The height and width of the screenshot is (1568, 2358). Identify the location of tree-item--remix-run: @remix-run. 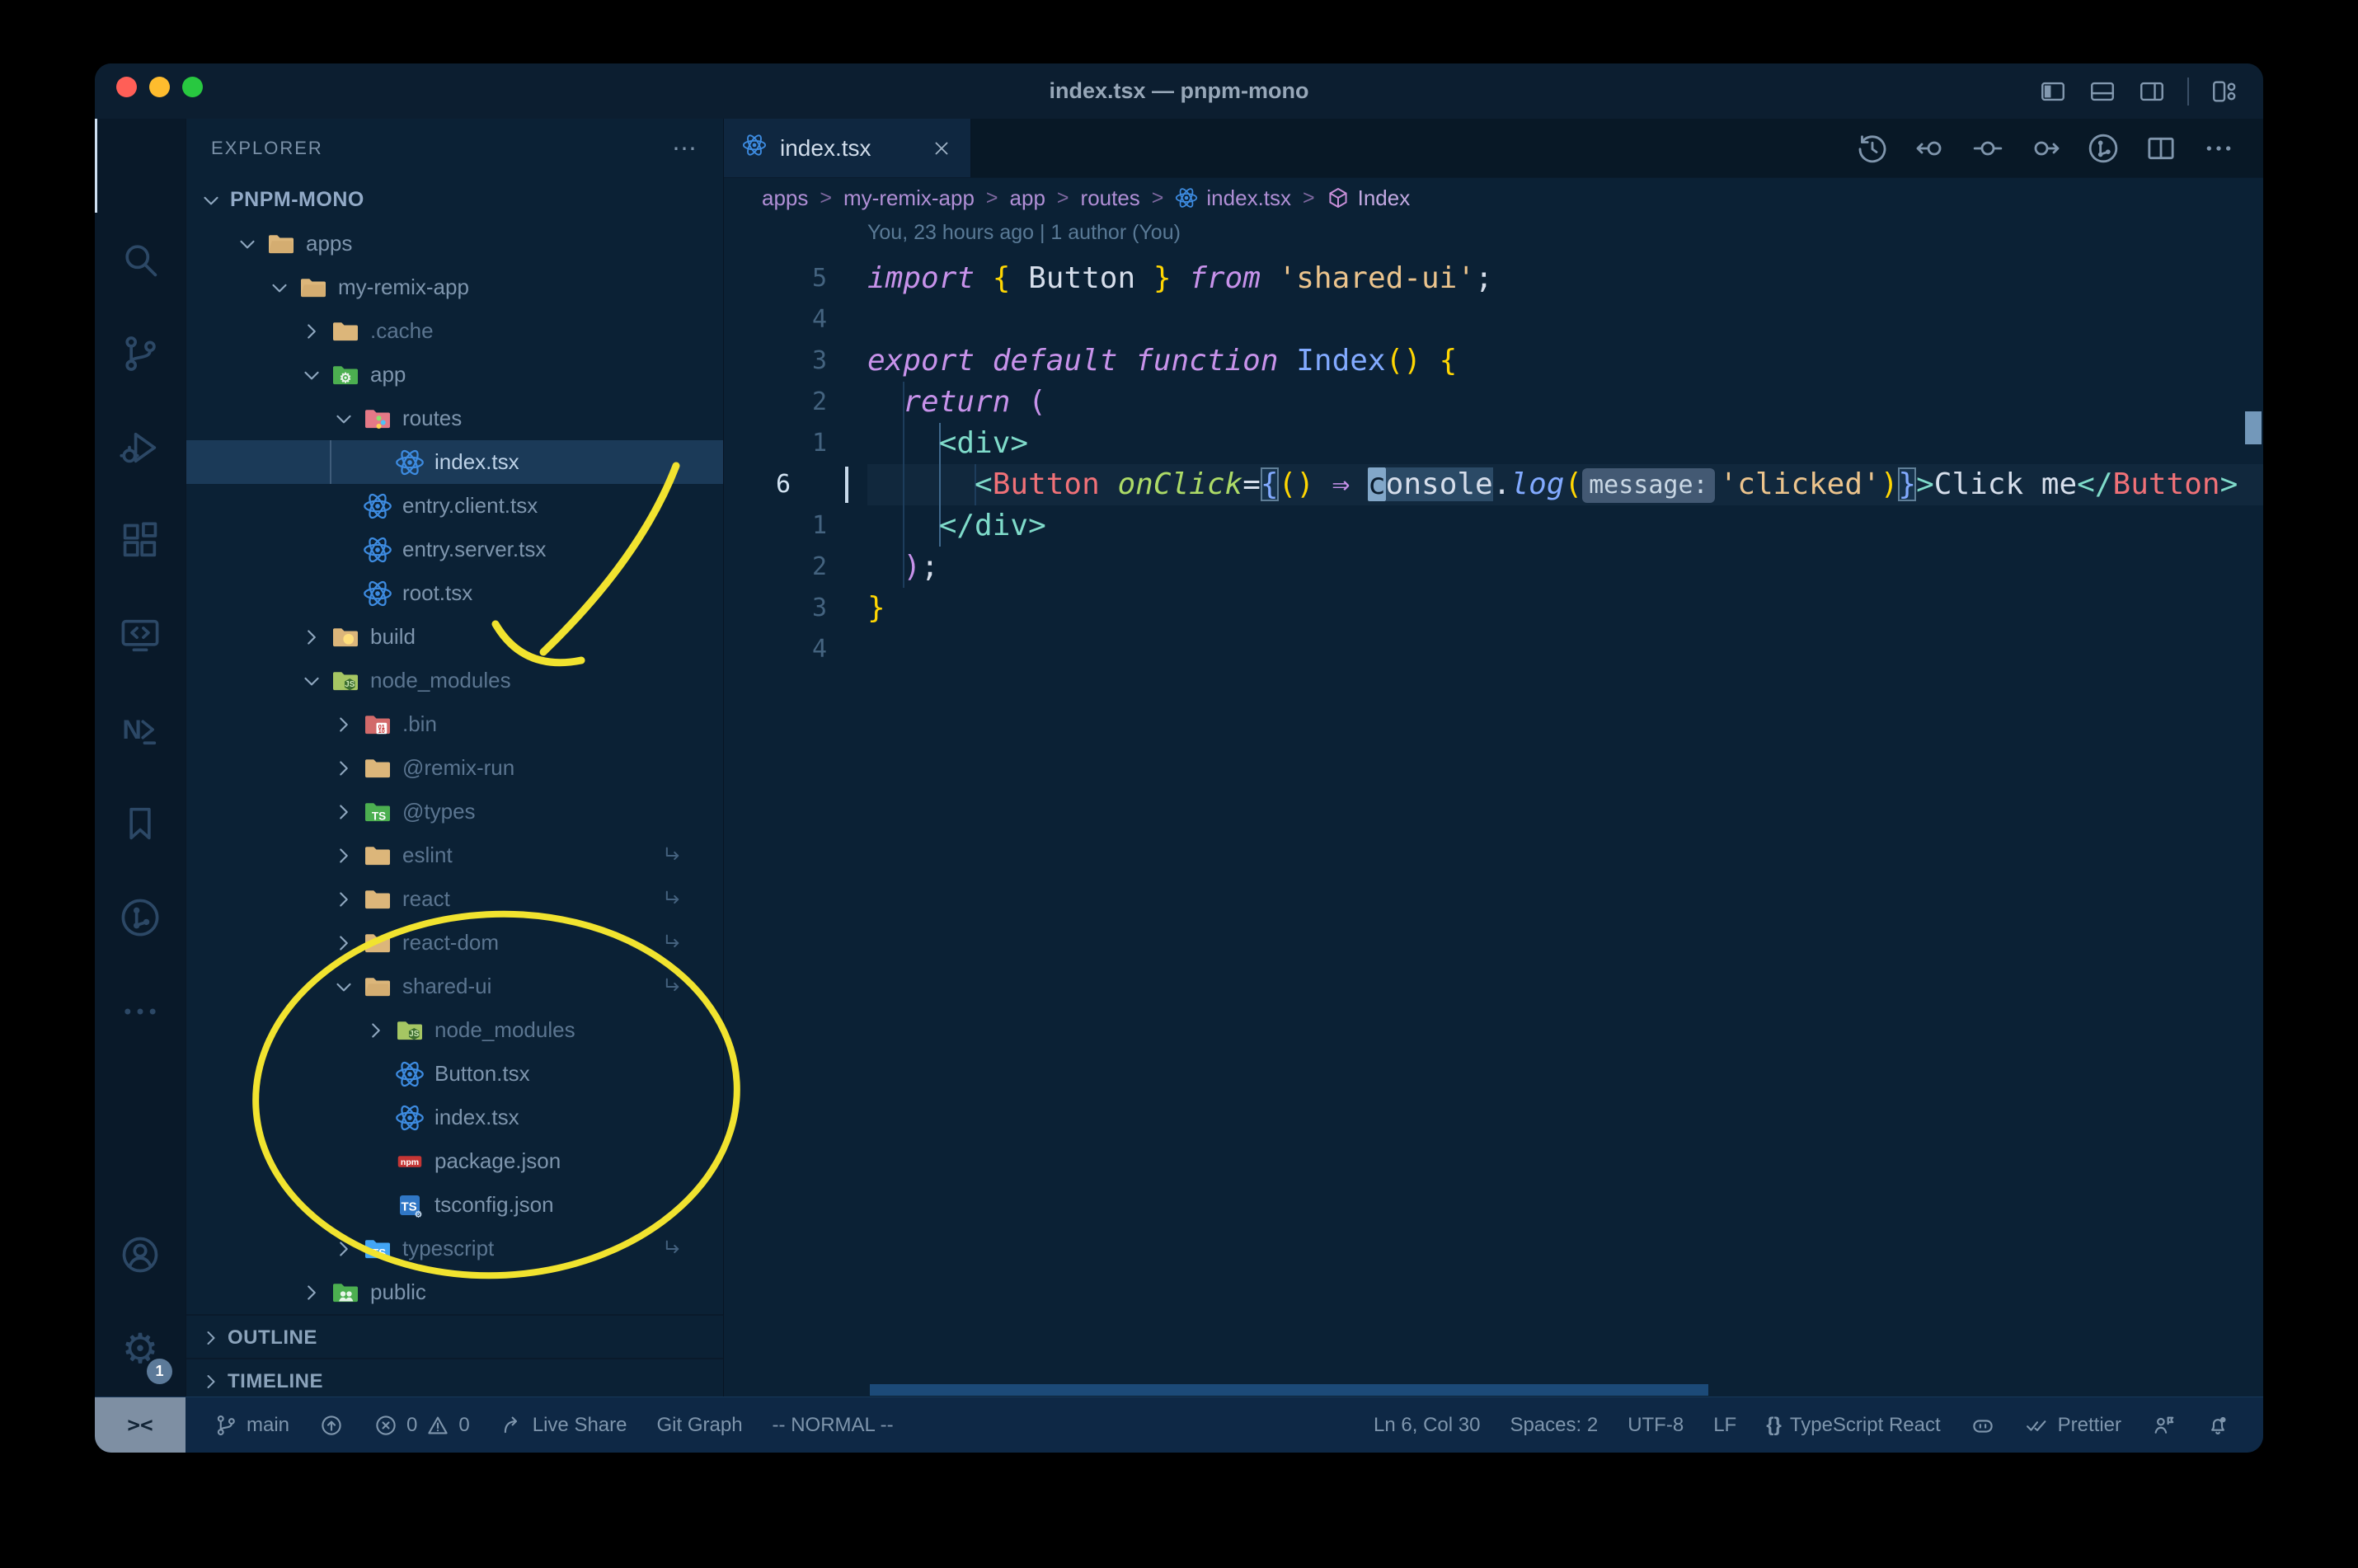
(455, 768).